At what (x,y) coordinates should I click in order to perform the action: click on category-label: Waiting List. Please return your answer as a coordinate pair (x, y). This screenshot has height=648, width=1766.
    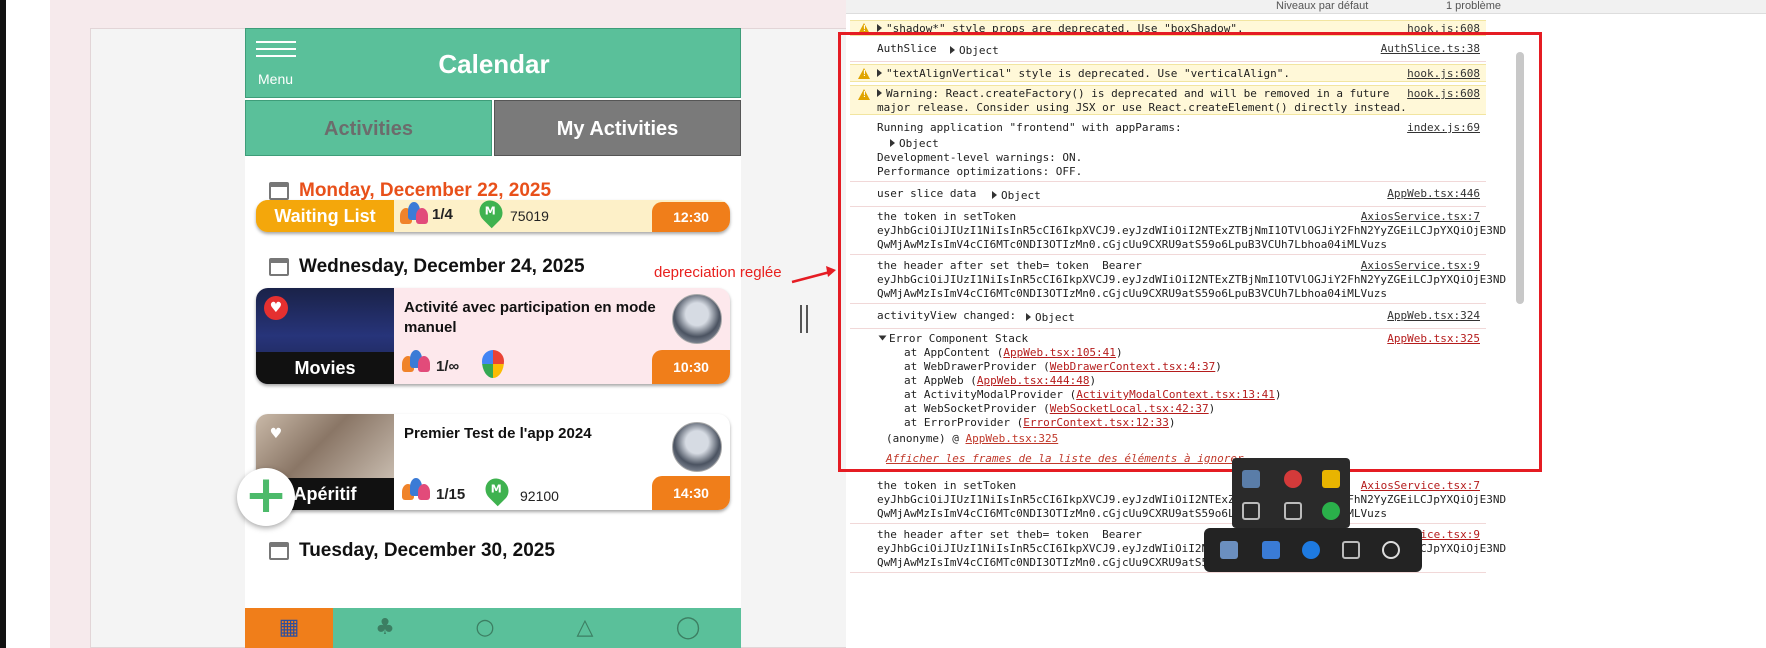
    Looking at the image, I should click on (325, 216).